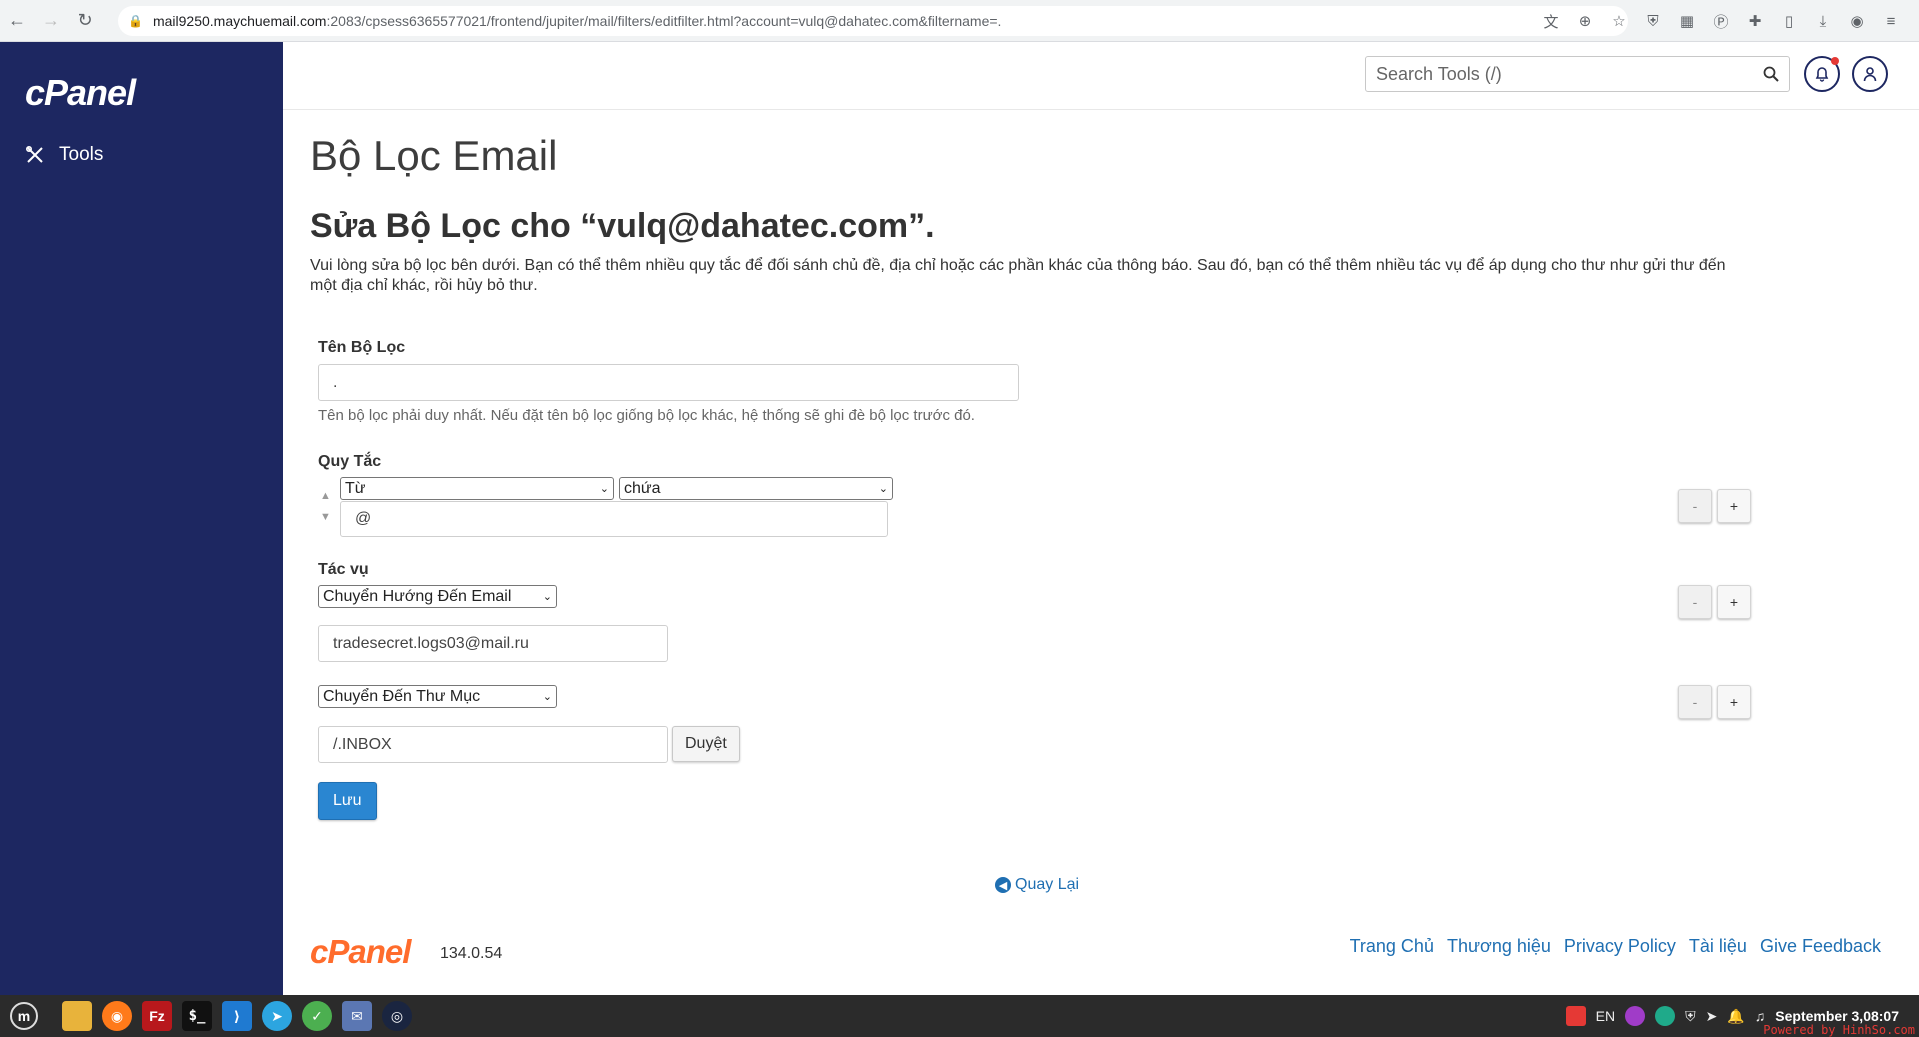 The height and width of the screenshot is (1037, 1919). What do you see at coordinates (1047, 884) in the screenshot?
I see `back-label: Quay Lại` at bounding box center [1047, 884].